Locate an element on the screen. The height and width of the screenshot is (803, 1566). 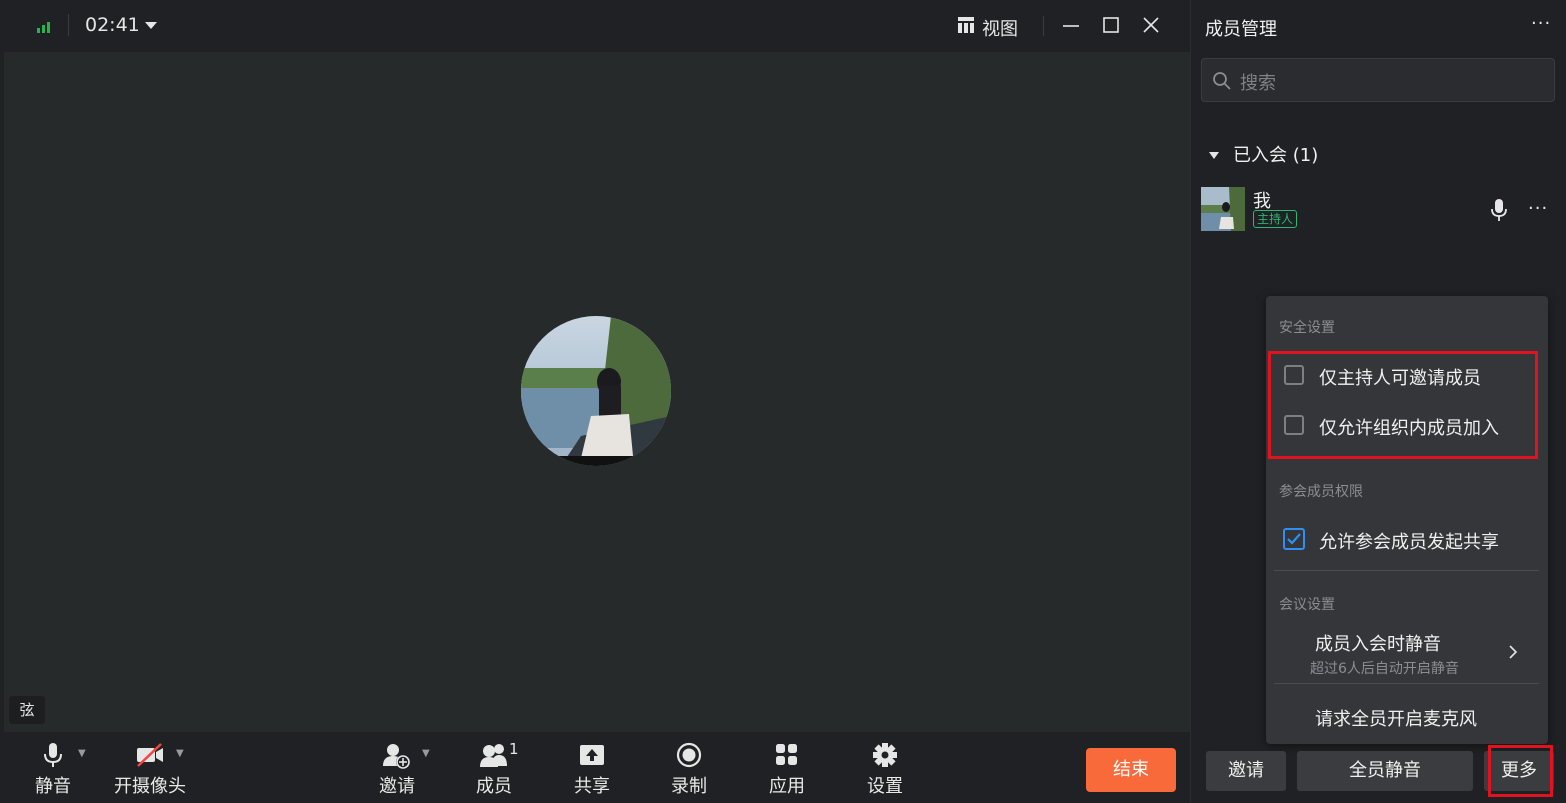
members-label: 成员 is located at coordinates (494, 786).